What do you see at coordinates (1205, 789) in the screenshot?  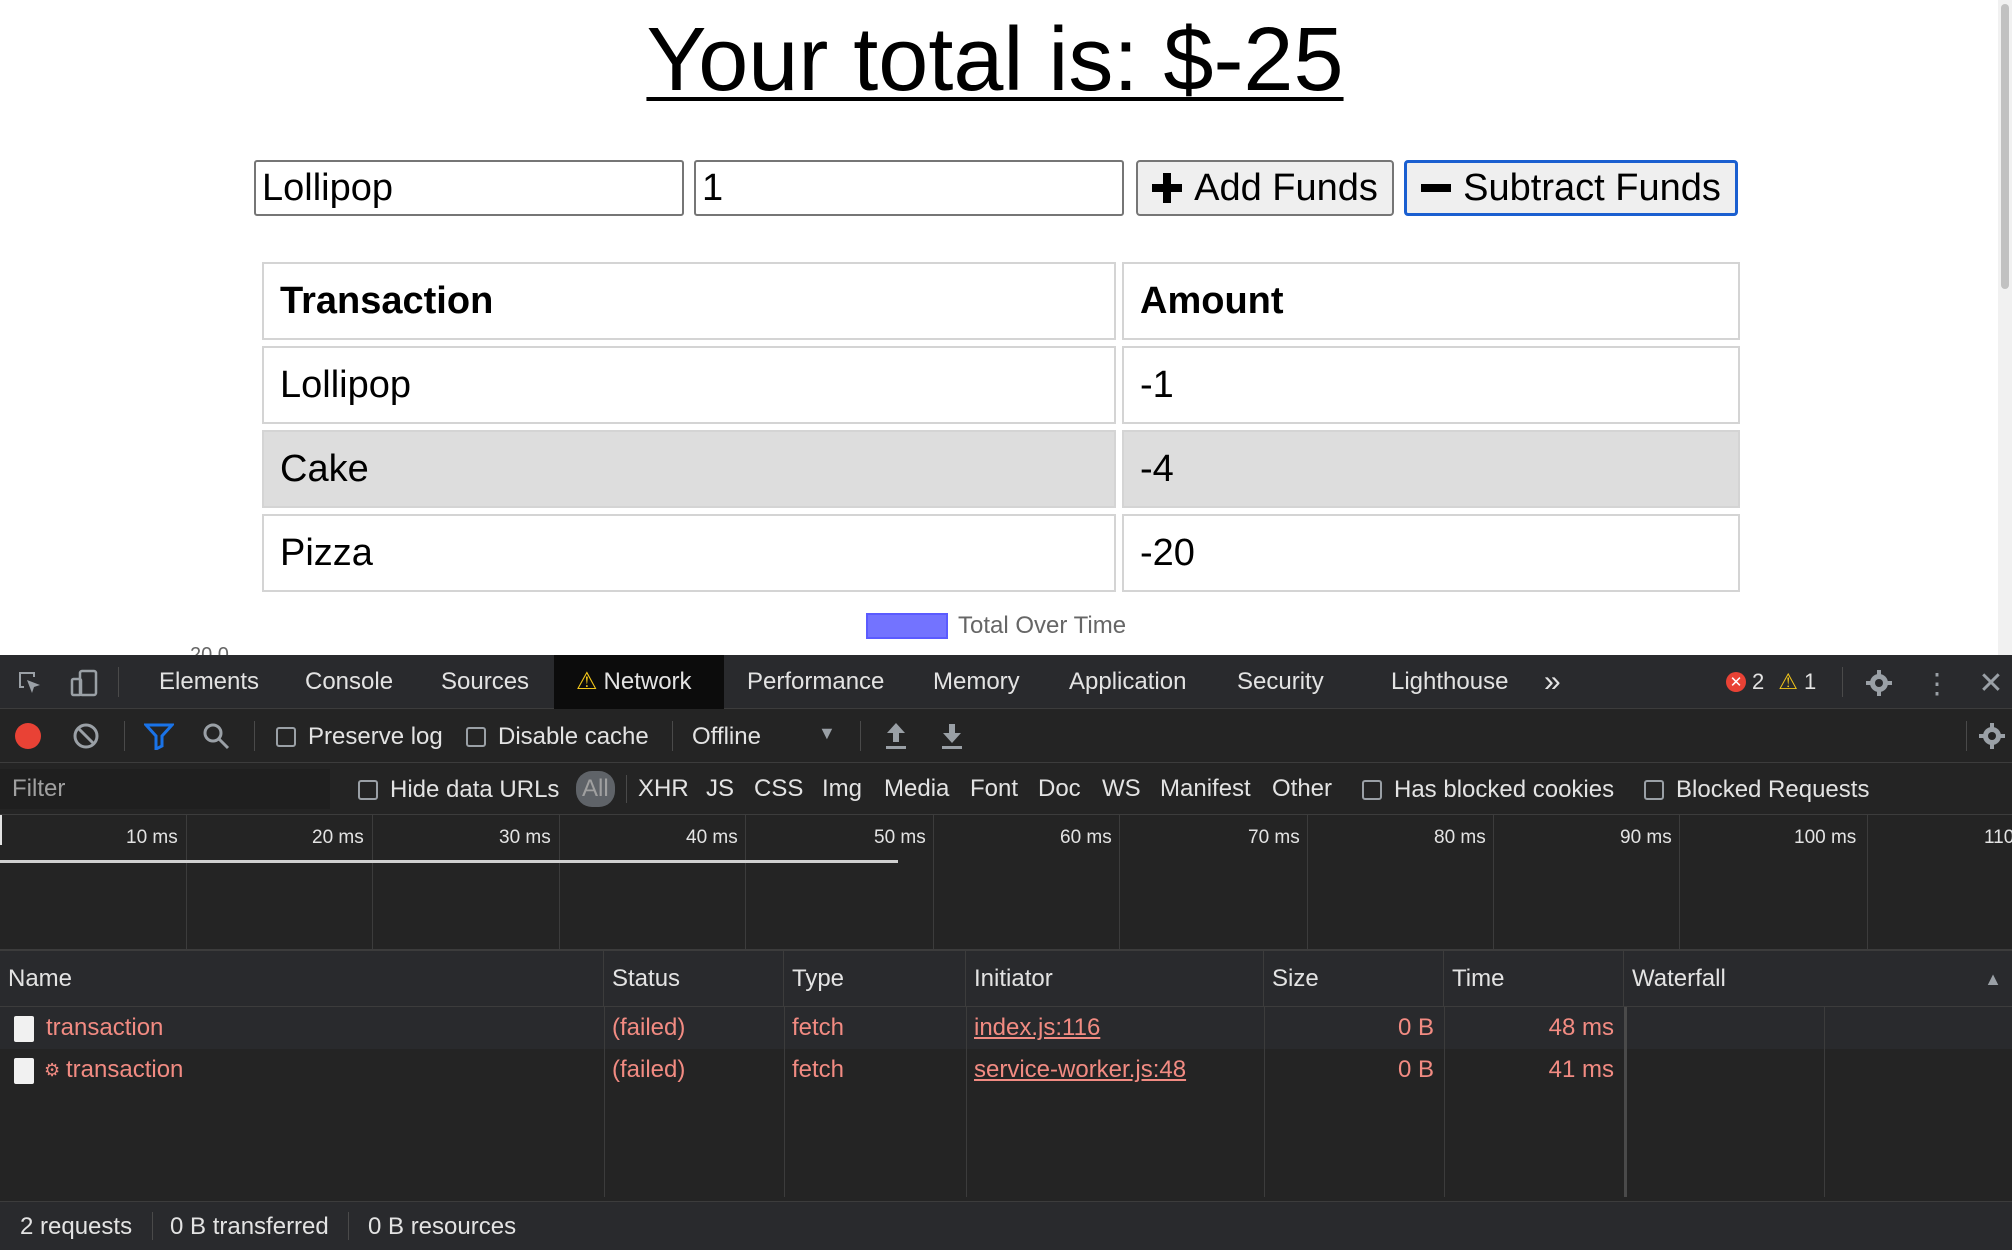 I see `filter-type-manifest: Manifest` at bounding box center [1205, 789].